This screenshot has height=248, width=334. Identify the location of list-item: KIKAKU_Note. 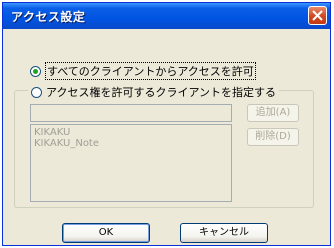
(131, 143).